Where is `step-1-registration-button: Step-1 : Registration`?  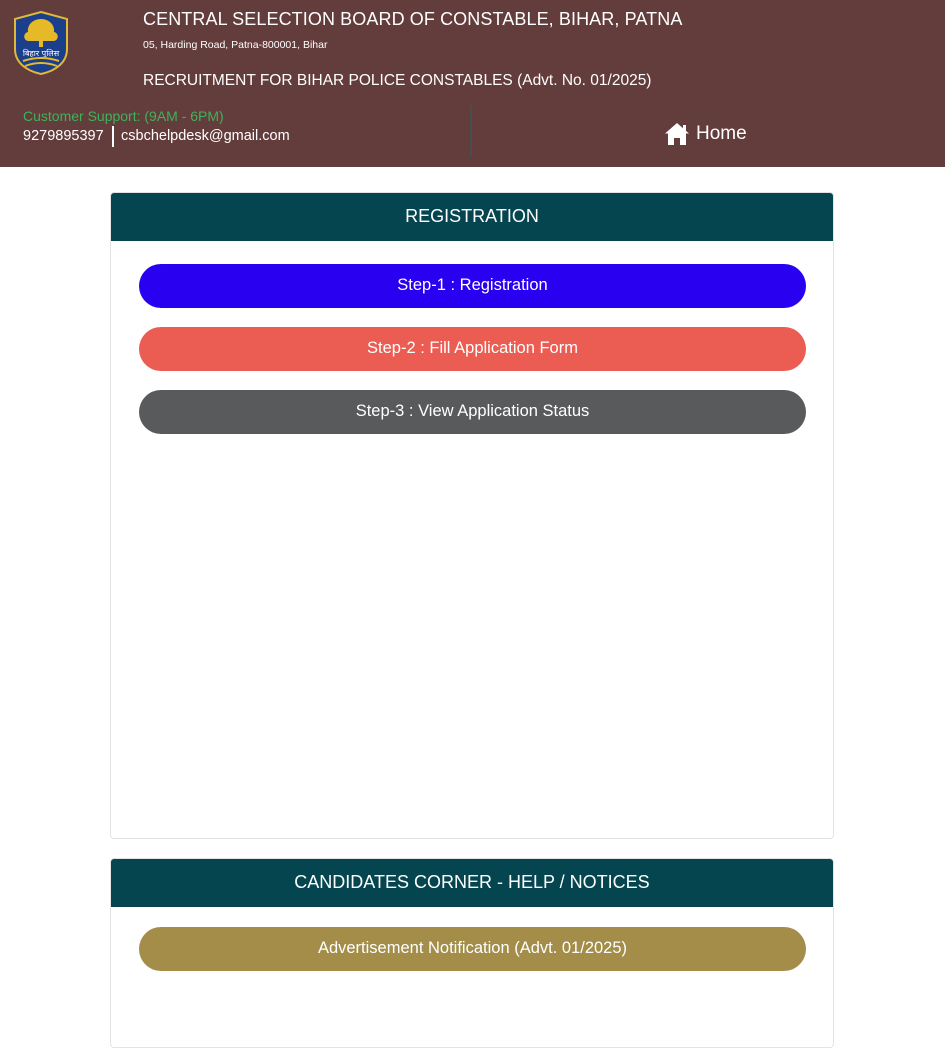 step-1-registration-button: Step-1 : Registration is located at coordinates (472, 286).